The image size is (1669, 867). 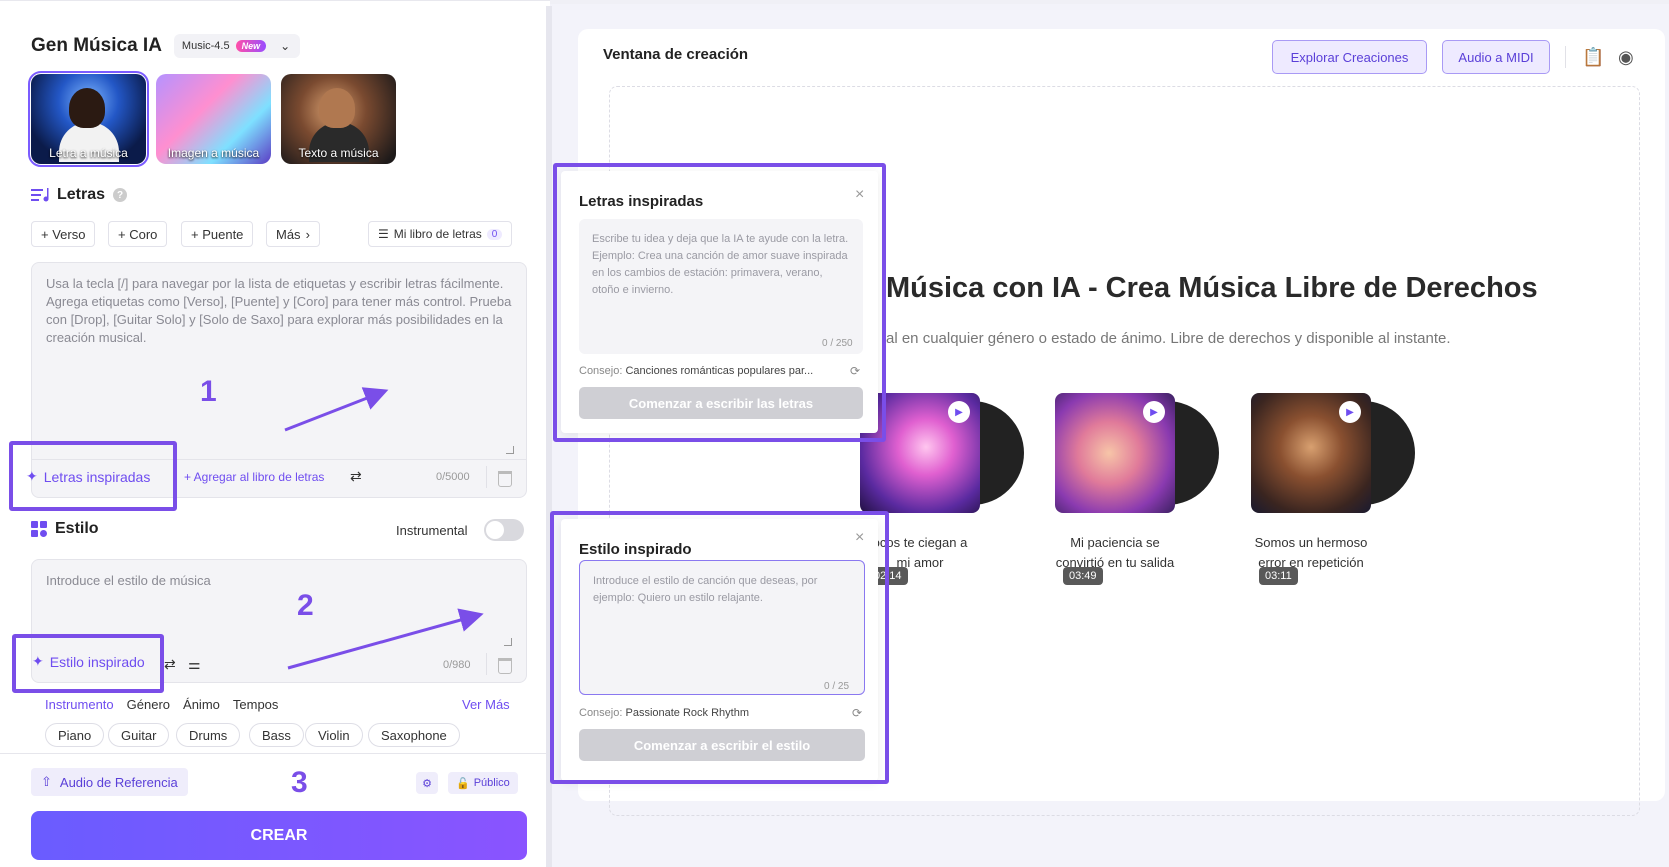 What do you see at coordinates (299, 782) in the screenshot?
I see `annotation-number-3: 3` at bounding box center [299, 782].